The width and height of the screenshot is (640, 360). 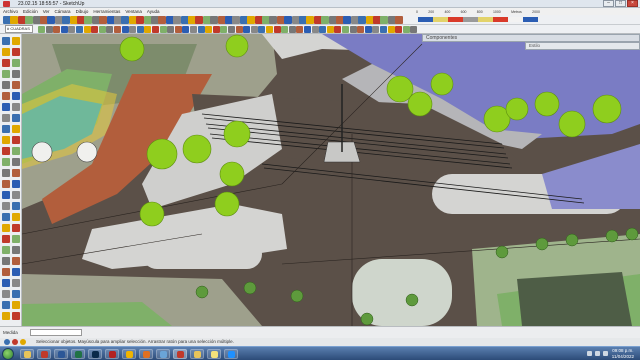 What do you see at coordinates (63, 11) in the screenshot?
I see `menu-camara: Cámara` at bounding box center [63, 11].